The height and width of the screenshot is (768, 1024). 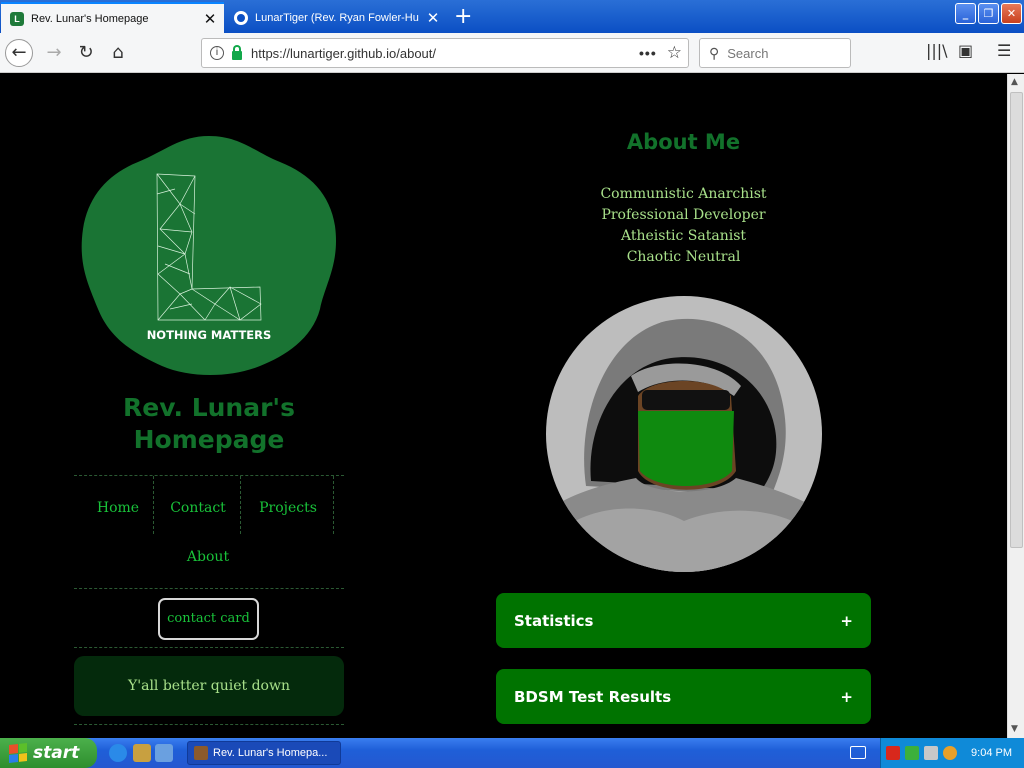 What do you see at coordinates (1016, 320) in the screenshot?
I see `scrollbar-thumb` at bounding box center [1016, 320].